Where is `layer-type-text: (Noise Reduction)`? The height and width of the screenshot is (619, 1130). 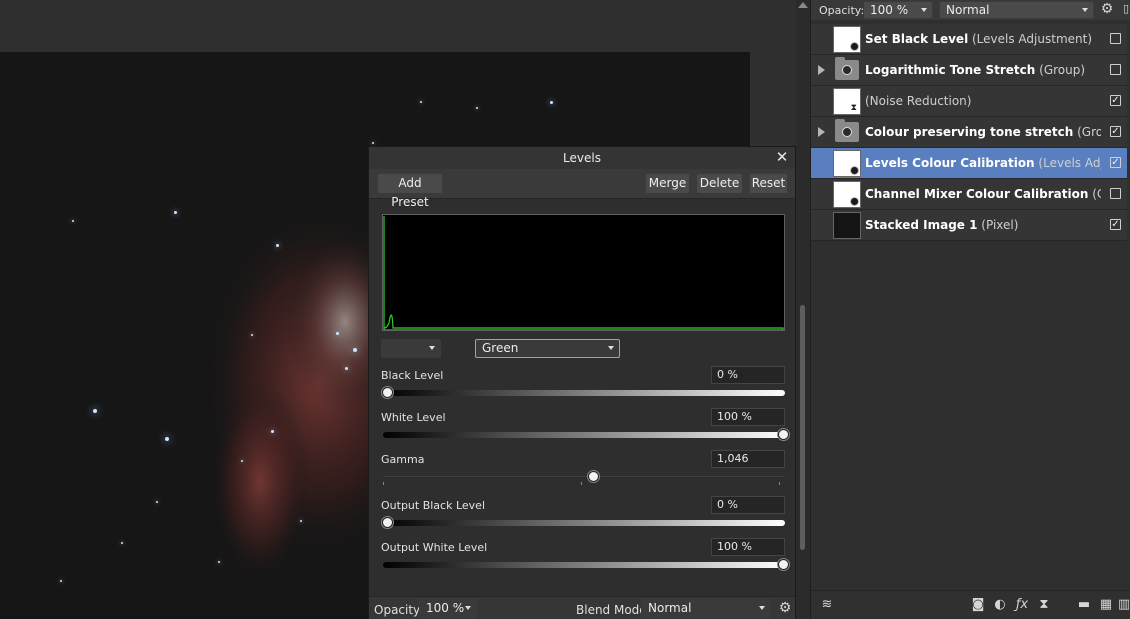
layer-type-text: (Noise Reduction) is located at coordinates (918, 101).